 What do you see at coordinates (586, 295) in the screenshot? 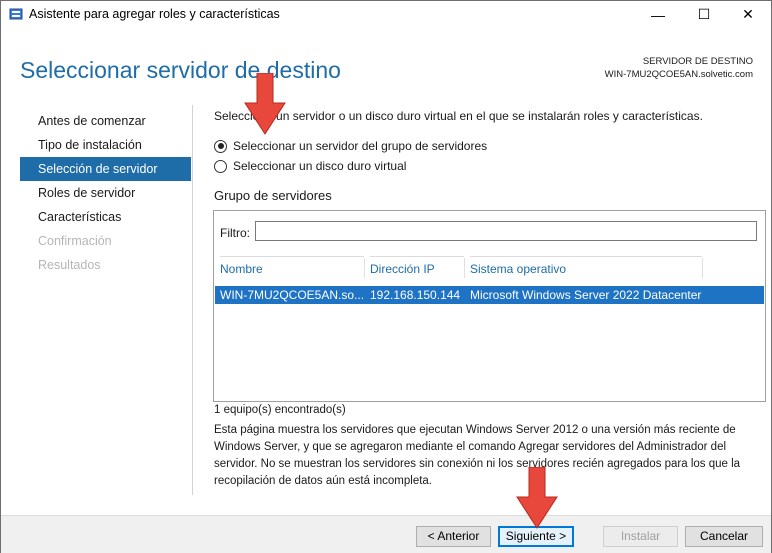
I see `row-os-cell: Microsoft Windows Server 2022 Datacenter` at bounding box center [586, 295].